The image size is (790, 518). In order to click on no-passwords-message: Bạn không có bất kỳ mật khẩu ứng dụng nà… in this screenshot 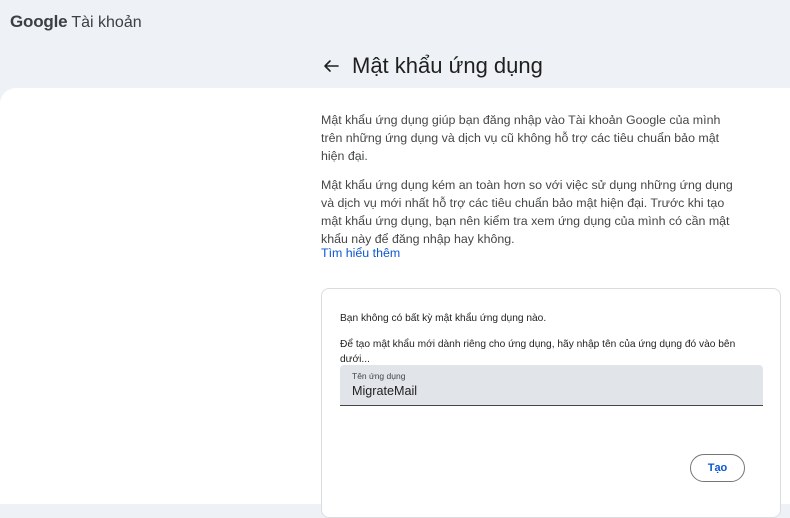, I will do `click(443, 318)`.